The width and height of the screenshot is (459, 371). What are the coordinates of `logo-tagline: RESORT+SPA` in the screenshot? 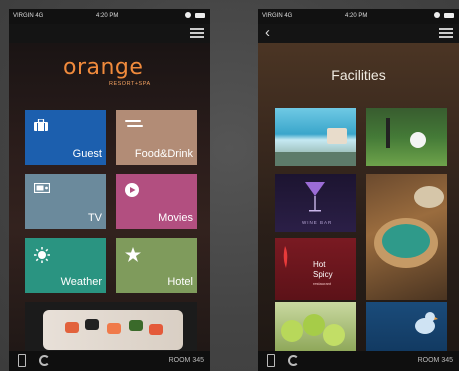 It's located at (130, 84).